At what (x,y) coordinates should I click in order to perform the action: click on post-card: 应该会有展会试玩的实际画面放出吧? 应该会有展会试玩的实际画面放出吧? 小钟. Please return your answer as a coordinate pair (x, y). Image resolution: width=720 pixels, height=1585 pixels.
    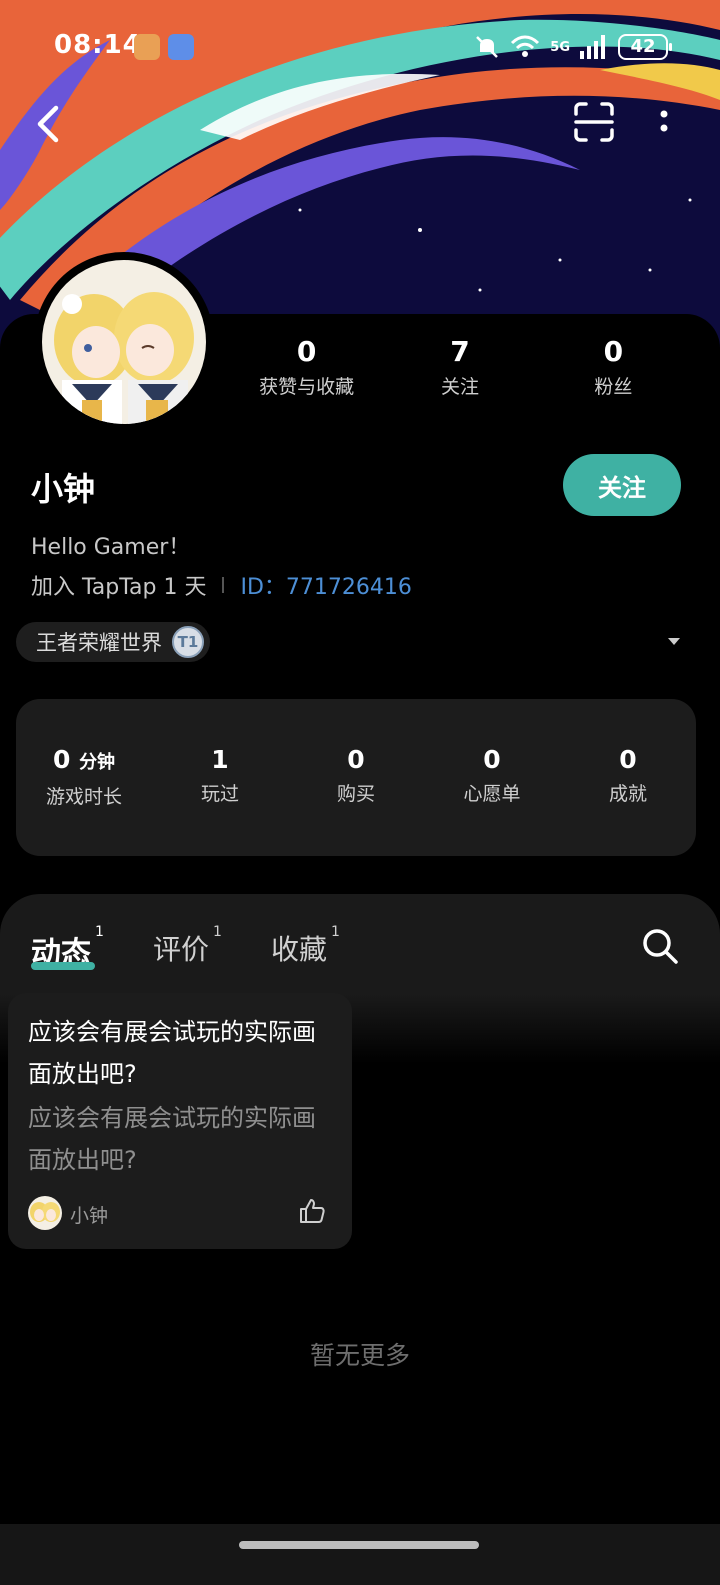
    Looking at the image, I should click on (180, 1121).